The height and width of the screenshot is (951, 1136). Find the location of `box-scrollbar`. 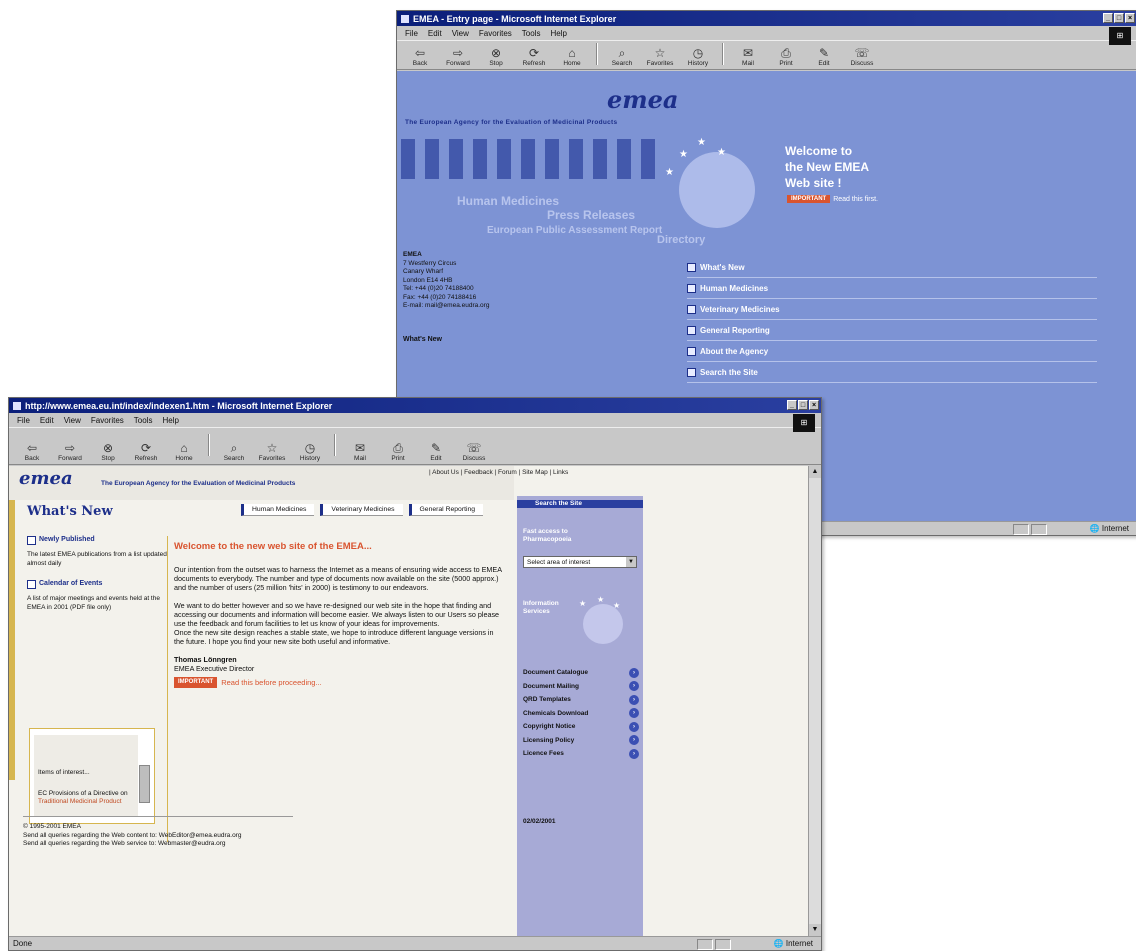

box-scrollbar is located at coordinates (144, 784).